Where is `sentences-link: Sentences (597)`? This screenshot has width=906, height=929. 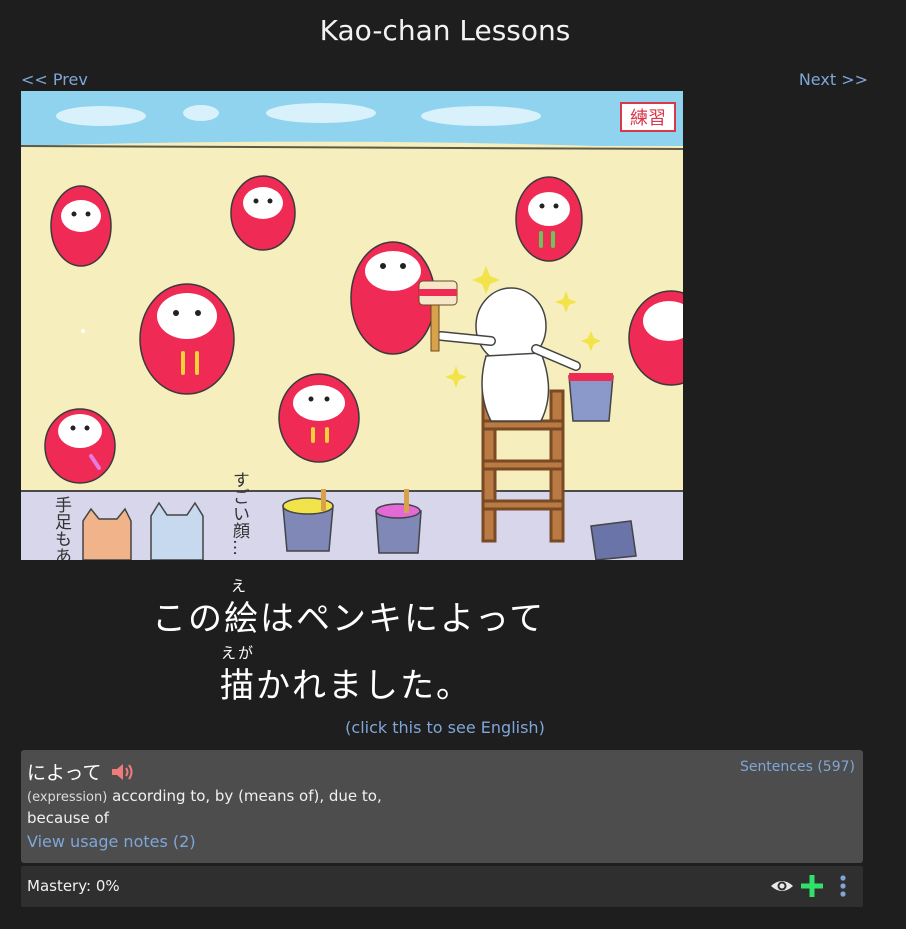
sentences-link: Sentences (597) is located at coordinates (797, 767).